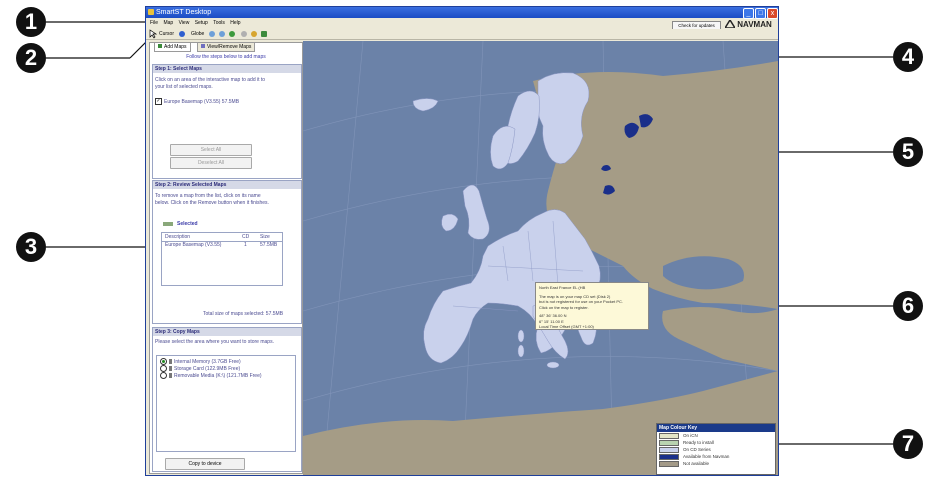  I want to click on menu-setup: Setup, so click(201, 23).